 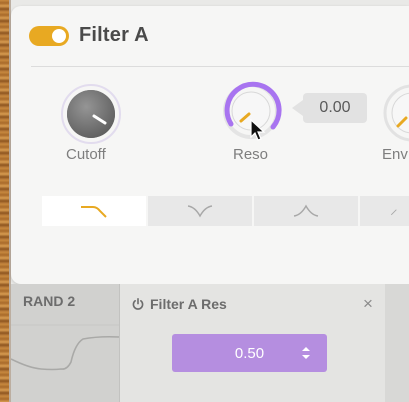 I want to click on module-title: Filter A, so click(x=114, y=35).